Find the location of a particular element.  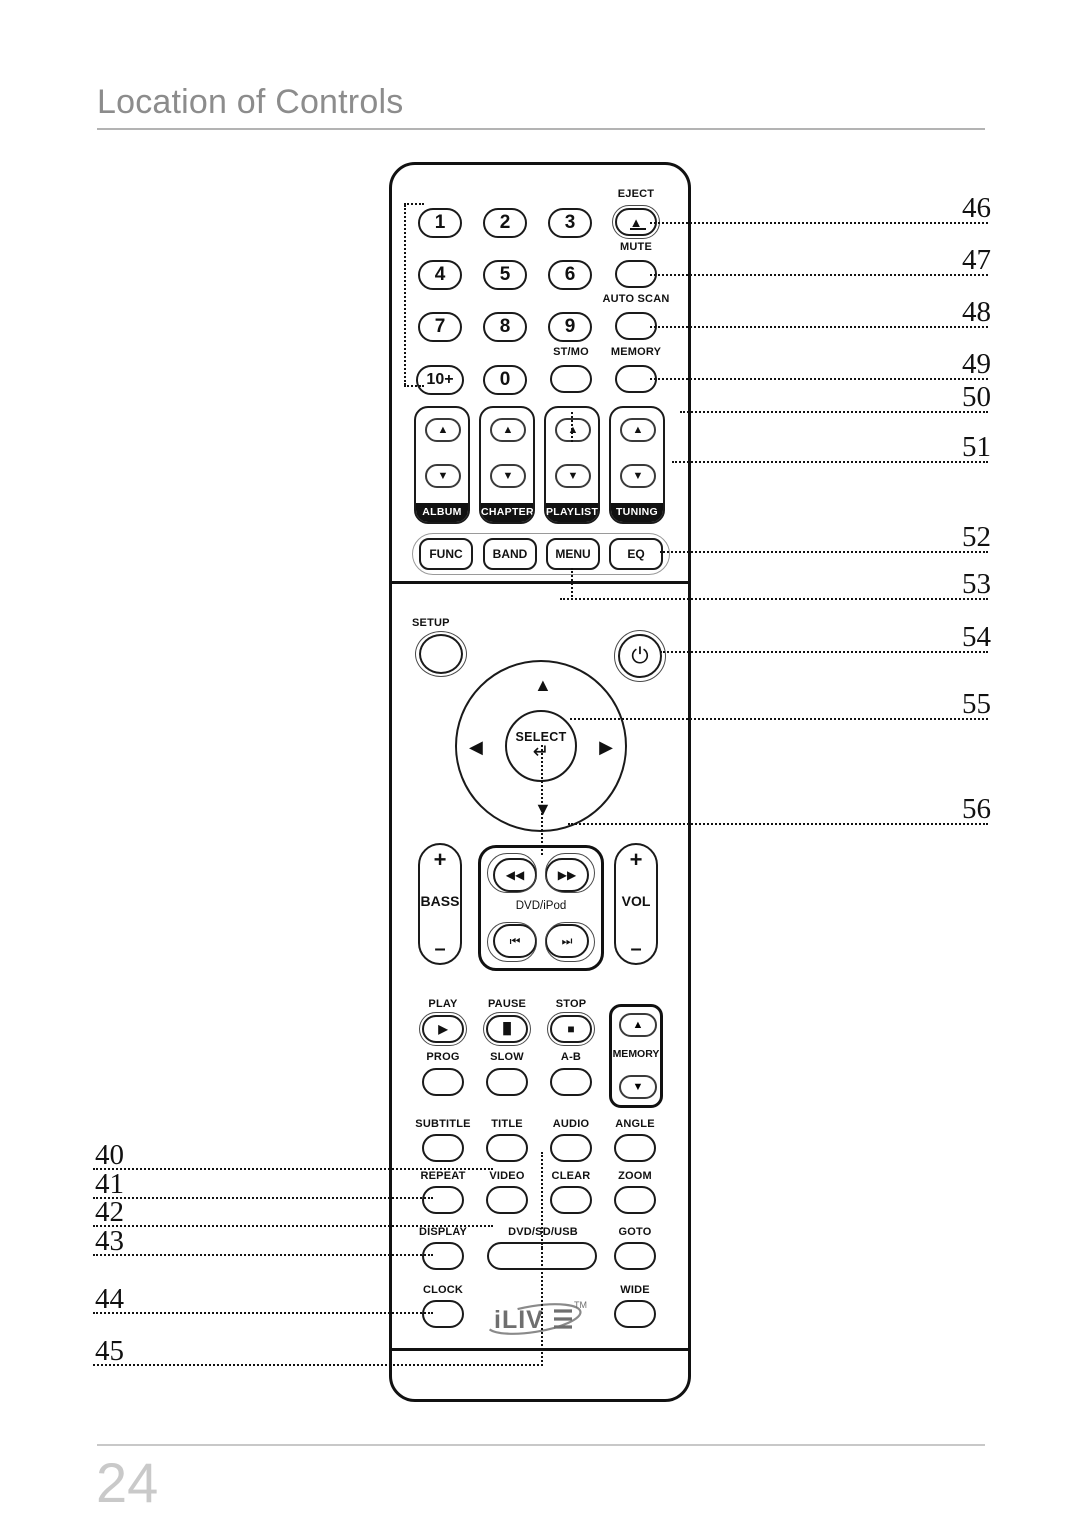

video-label: VIDEO is located at coordinates (507, 1176).